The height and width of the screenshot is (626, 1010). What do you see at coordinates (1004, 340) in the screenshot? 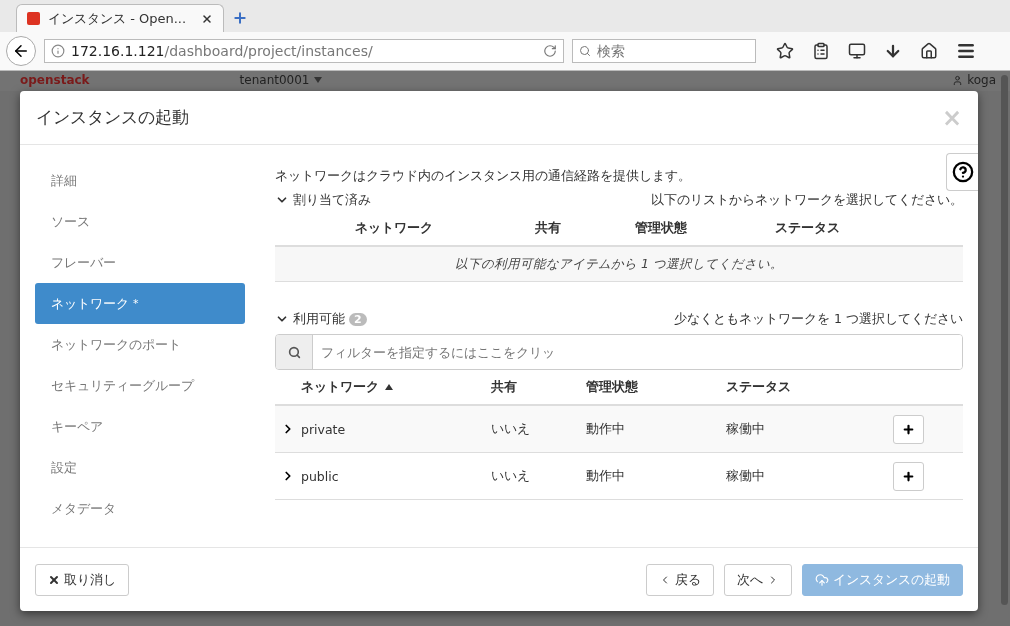
I see `scrollbar` at bounding box center [1004, 340].